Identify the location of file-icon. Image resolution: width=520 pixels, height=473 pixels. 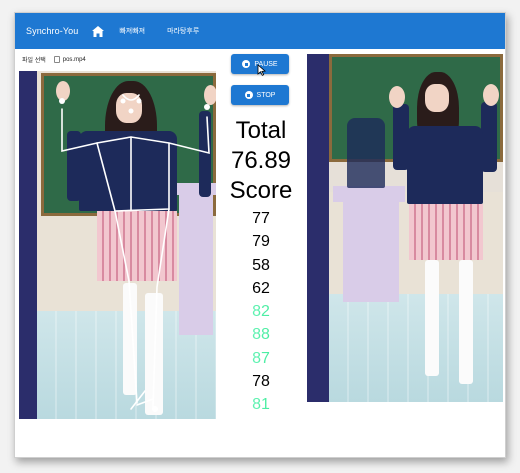
(56, 59).